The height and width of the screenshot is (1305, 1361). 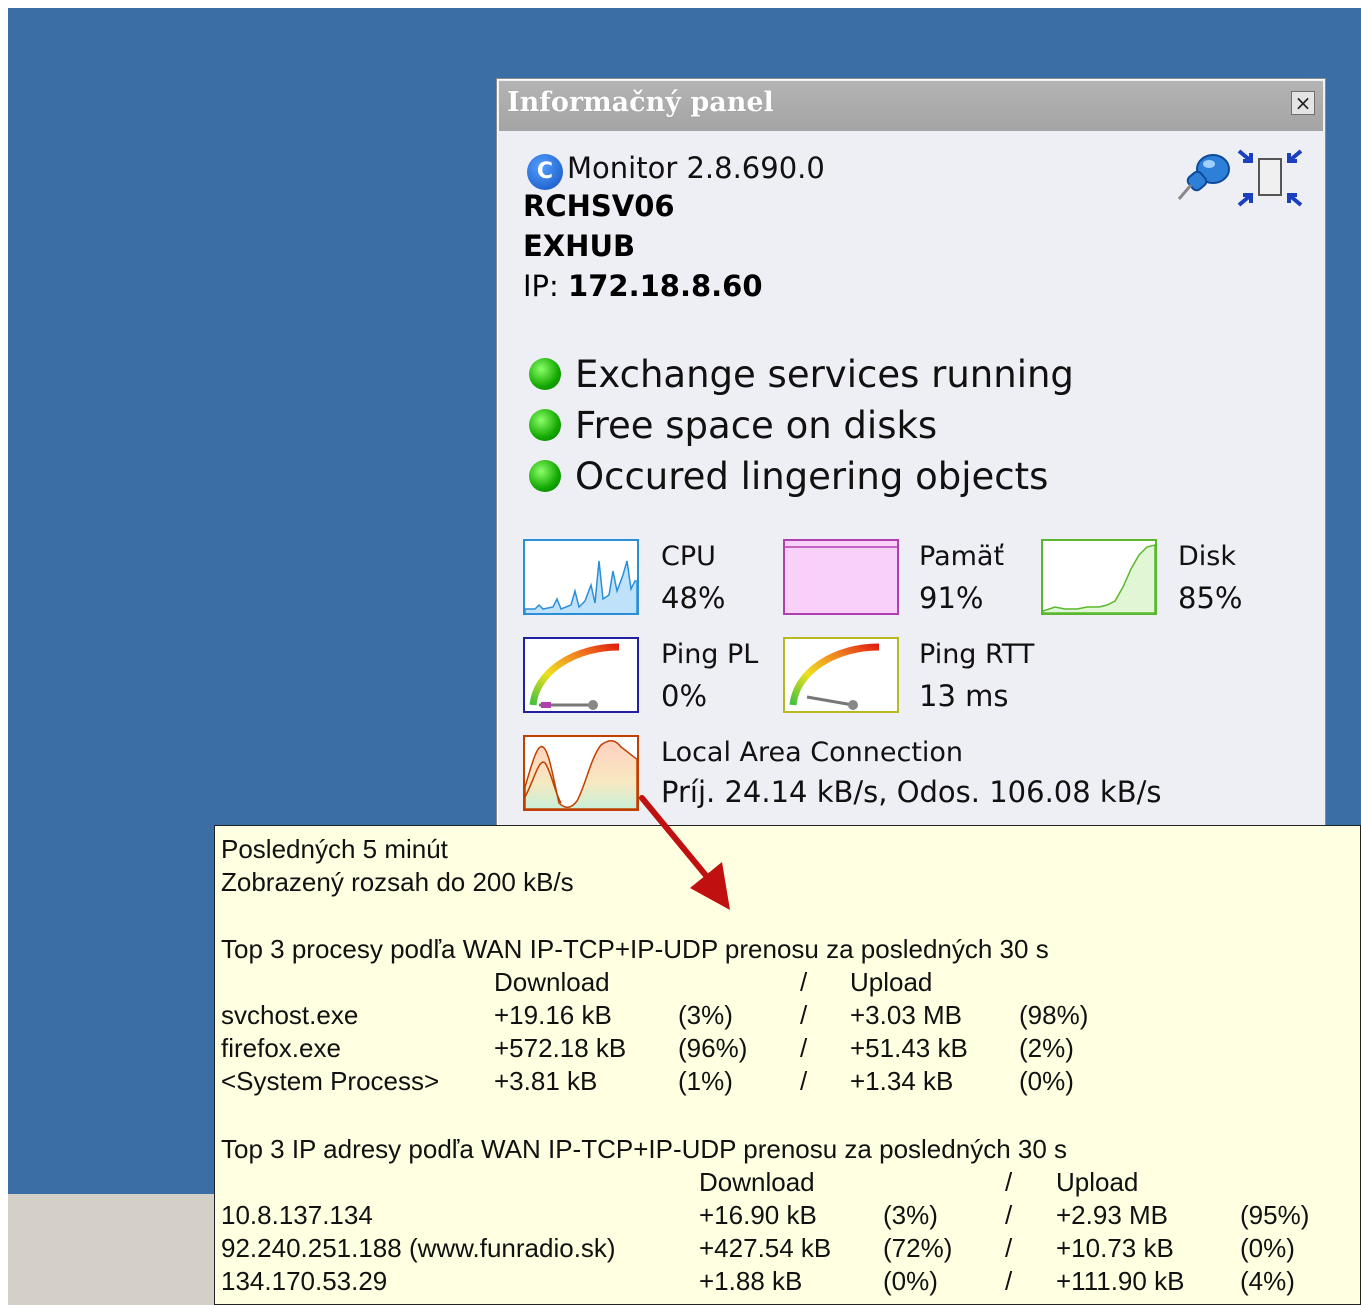 What do you see at coordinates (713, 1048) in the screenshot?
I see `process-download-pct: (96%)` at bounding box center [713, 1048].